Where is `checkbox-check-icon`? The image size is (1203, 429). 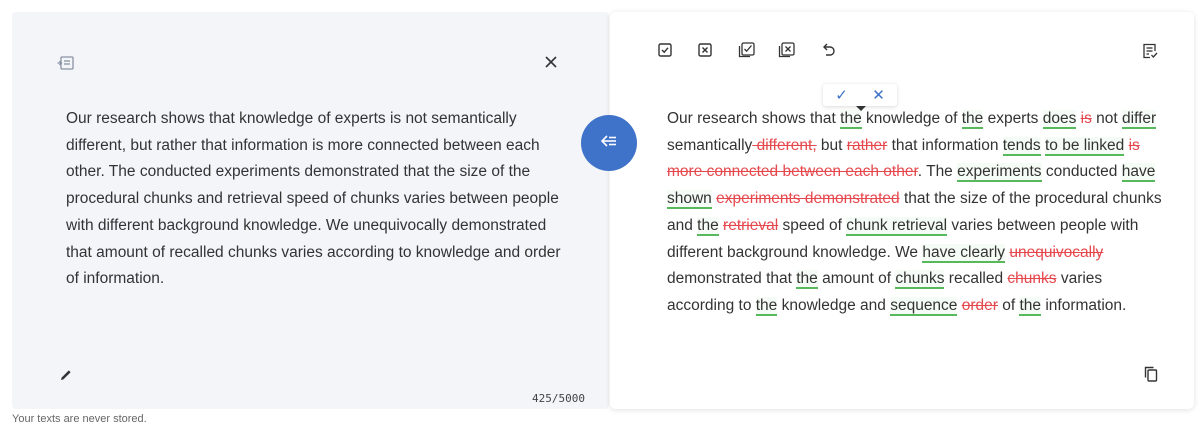
checkbox-check-icon is located at coordinates (665, 50).